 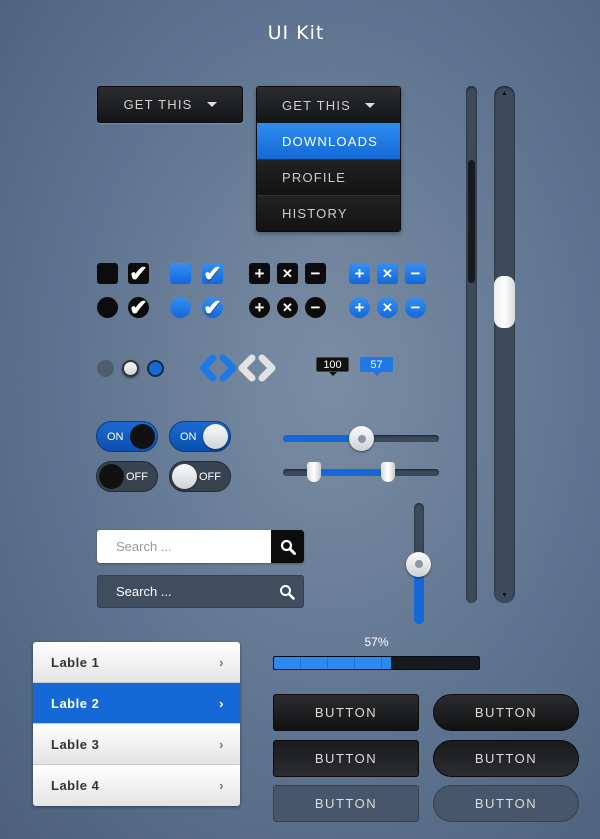 I want to click on list-item-label: Lable 3, so click(x=75, y=744).